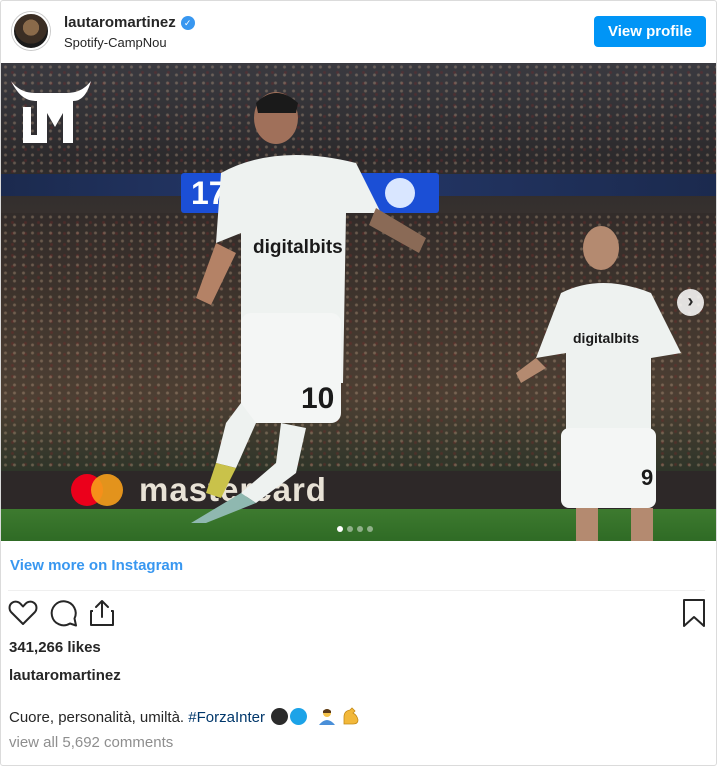 This screenshot has height=772, width=723. Describe the element at coordinates (31, 31) in the screenshot. I see `avatar` at that location.